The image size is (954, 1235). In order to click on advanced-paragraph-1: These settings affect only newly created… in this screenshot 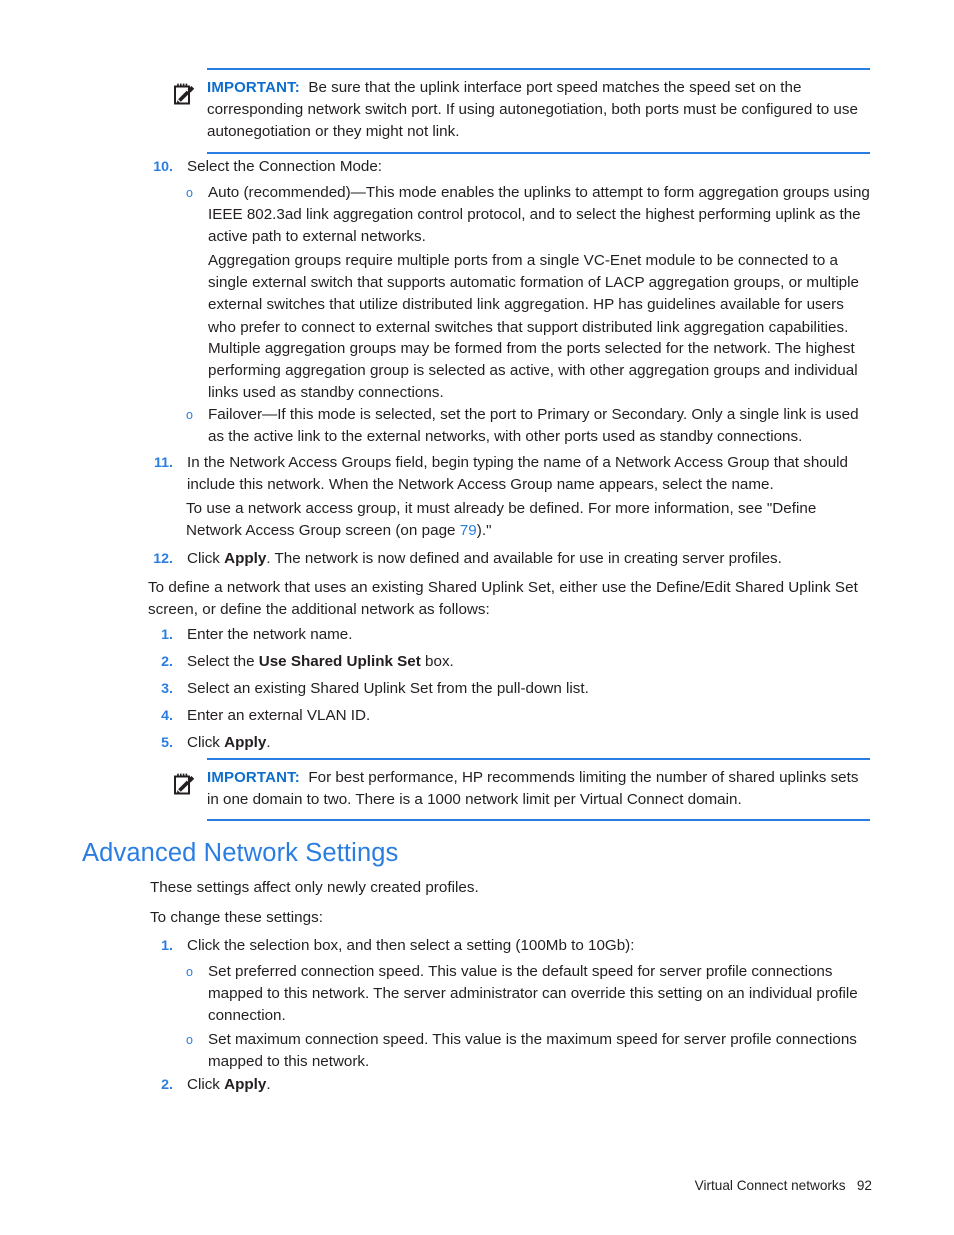, I will do `click(314, 887)`.